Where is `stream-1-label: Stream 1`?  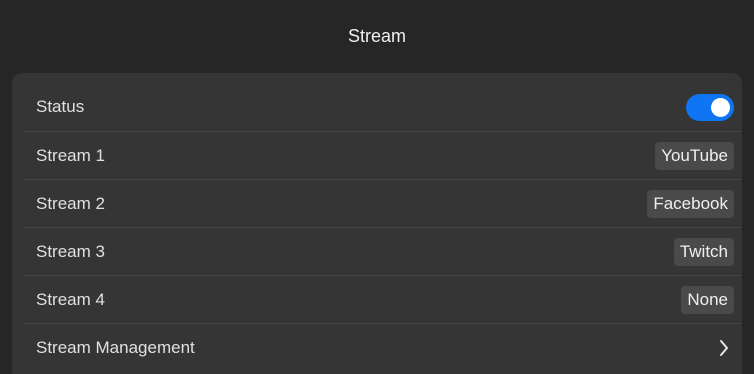 stream-1-label: Stream 1 is located at coordinates (70, 155).